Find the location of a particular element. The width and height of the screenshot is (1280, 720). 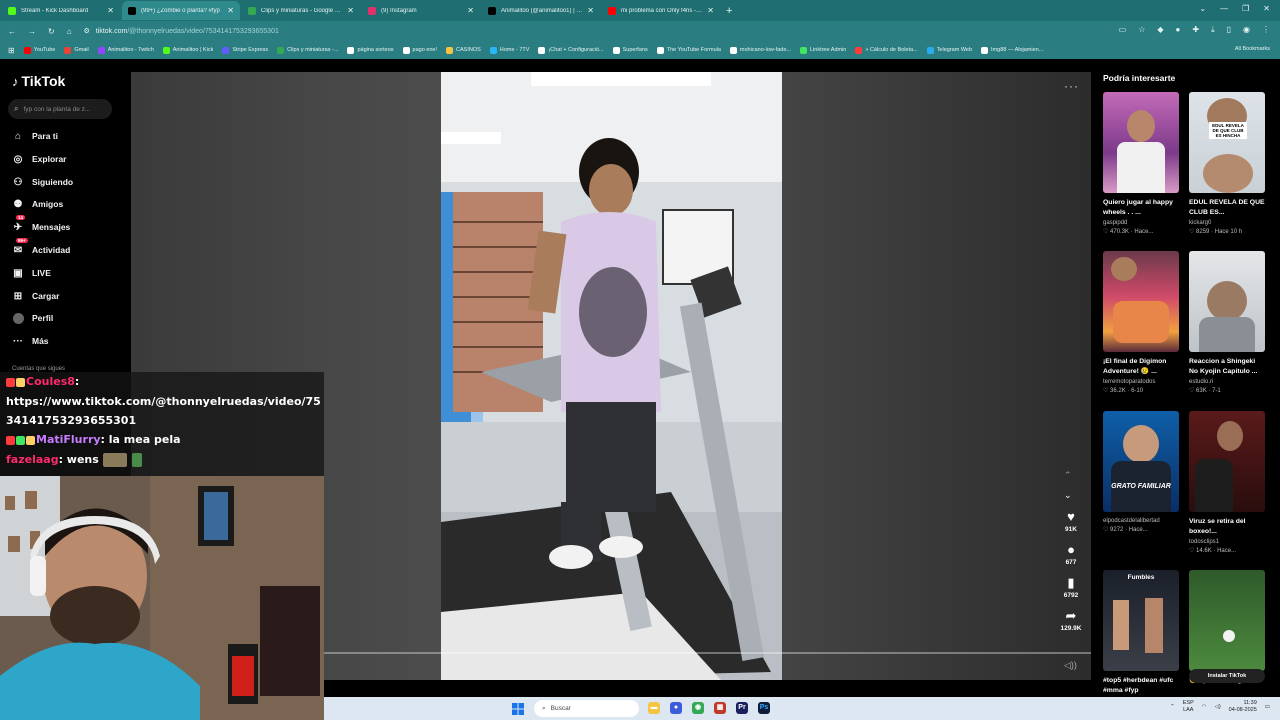

browser-tab-active: (99+) ¿Zombie o planta? #fyp ✕ is located at coordinates (181, 10).